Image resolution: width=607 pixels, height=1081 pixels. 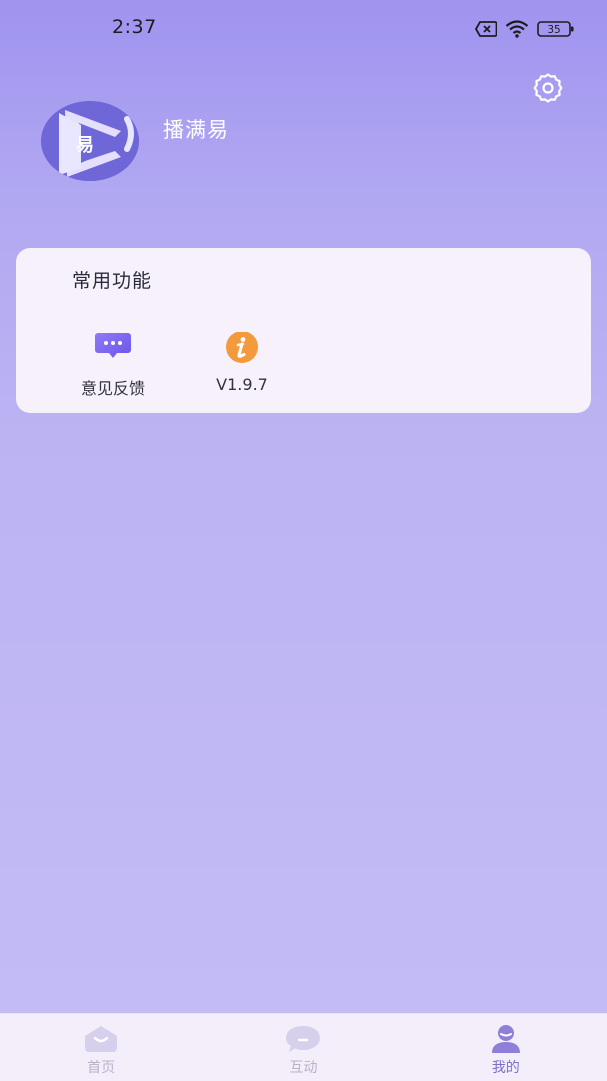 I want to click on tab-interaction: 互动, so click(x=303, y=1047).